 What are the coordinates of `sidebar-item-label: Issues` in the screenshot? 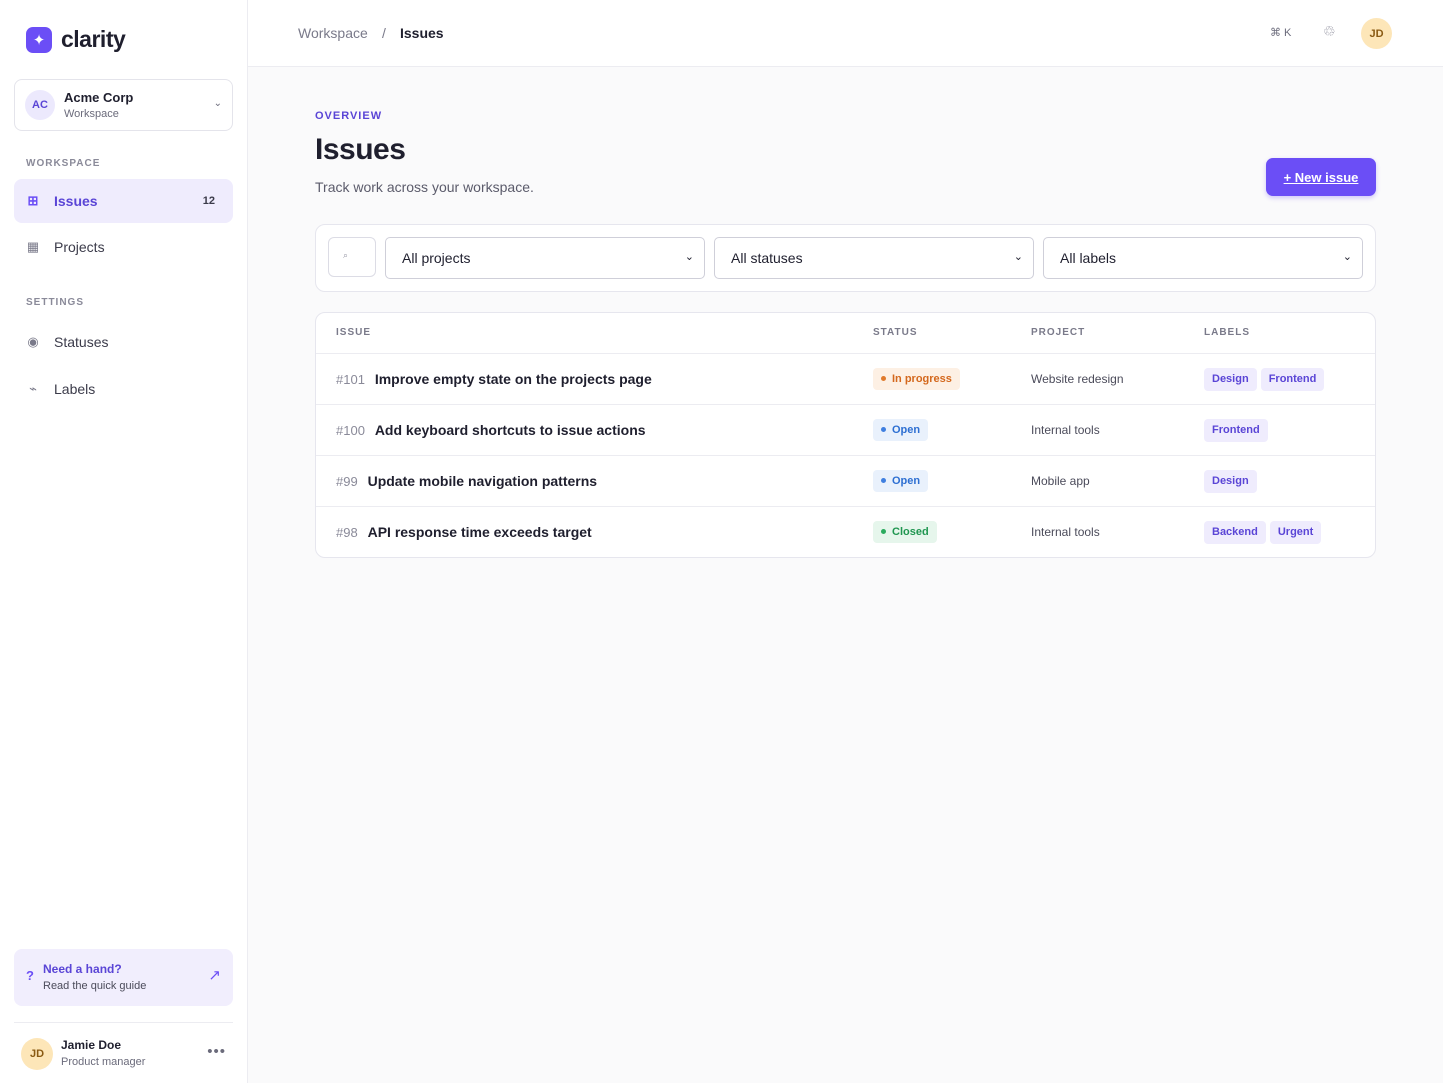 It's located at (76, 201).